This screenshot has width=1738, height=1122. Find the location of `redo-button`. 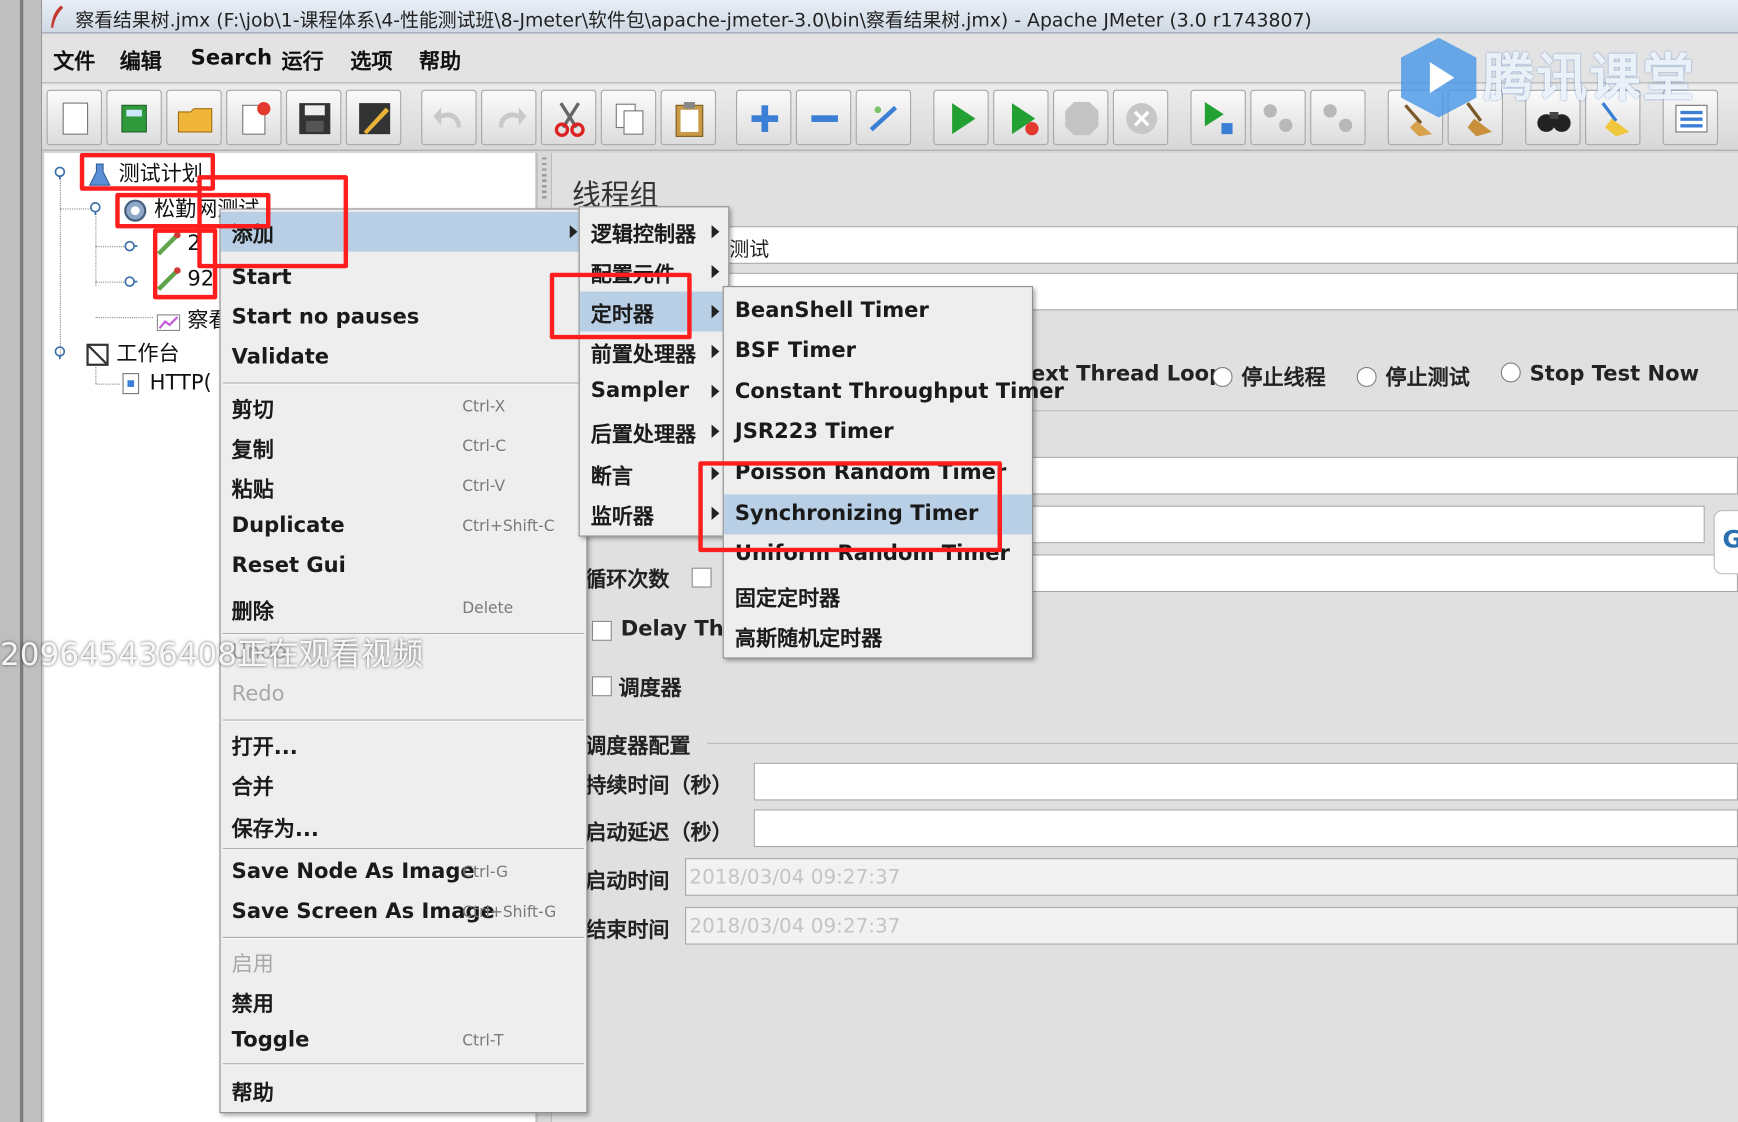

redo-button is located at coordinates (509, 117).